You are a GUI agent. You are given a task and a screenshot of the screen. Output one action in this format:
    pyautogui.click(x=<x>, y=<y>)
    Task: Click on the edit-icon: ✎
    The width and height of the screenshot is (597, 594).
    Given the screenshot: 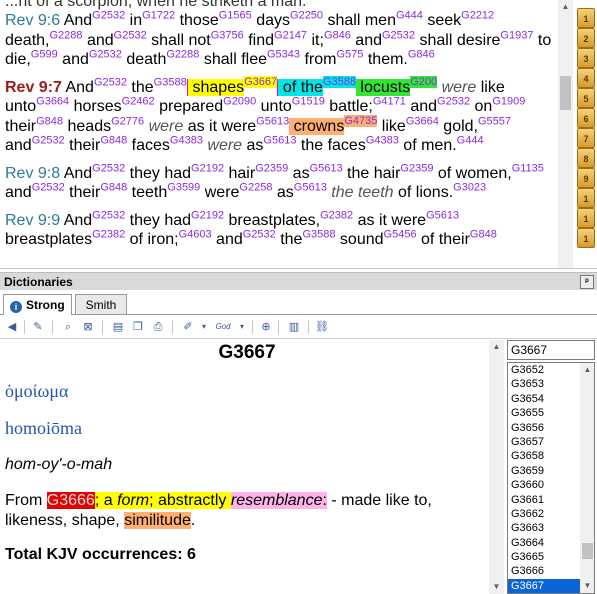 What is the action you would take?
    pyautogui.click(x=38, y=327)
    